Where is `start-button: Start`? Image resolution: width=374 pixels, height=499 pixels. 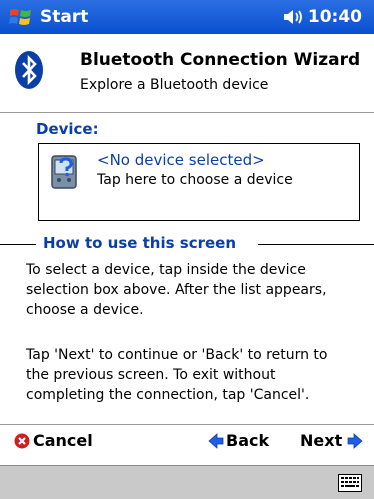
start-button: Start is located at coordinates (44, 17).